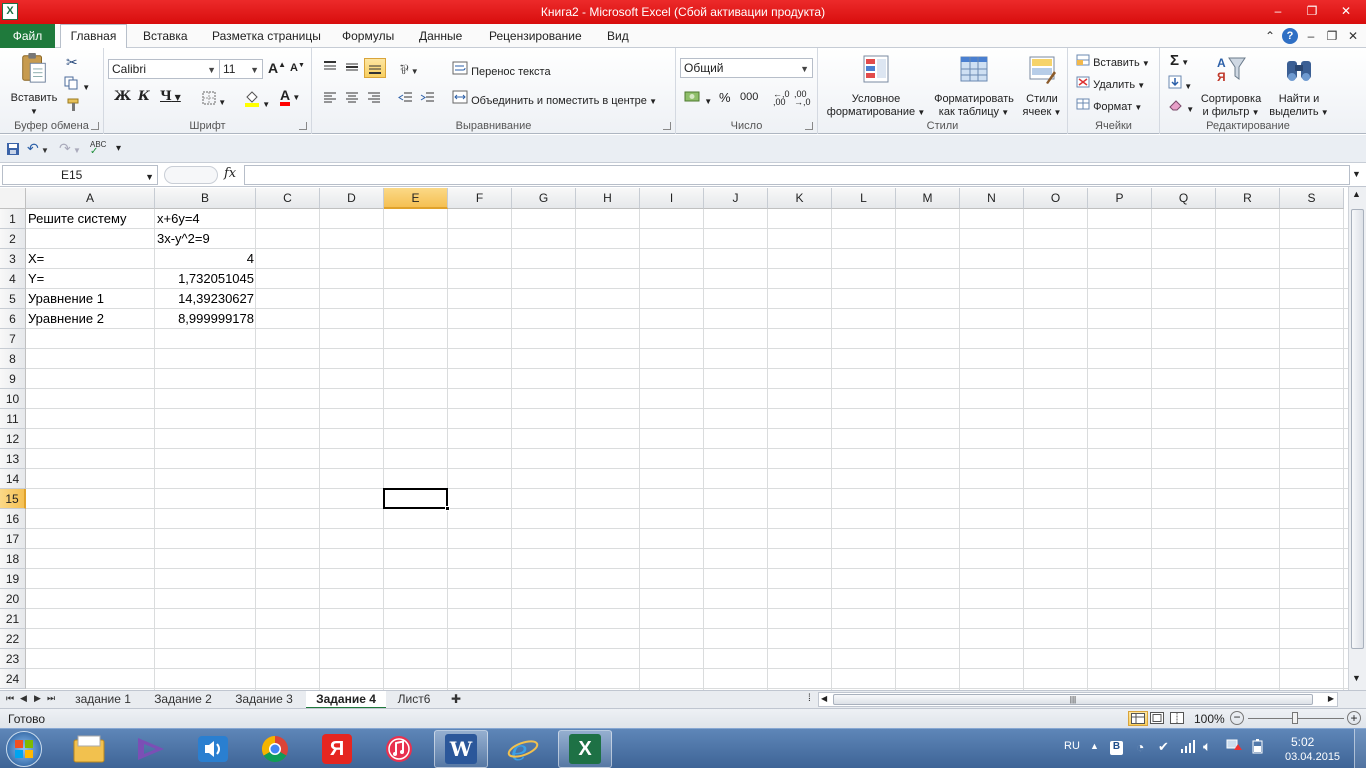  What do you see at coordinates (36, 279) in the screenshot?
I see `cell-a4: Y=` at bounding box center [36, 279].